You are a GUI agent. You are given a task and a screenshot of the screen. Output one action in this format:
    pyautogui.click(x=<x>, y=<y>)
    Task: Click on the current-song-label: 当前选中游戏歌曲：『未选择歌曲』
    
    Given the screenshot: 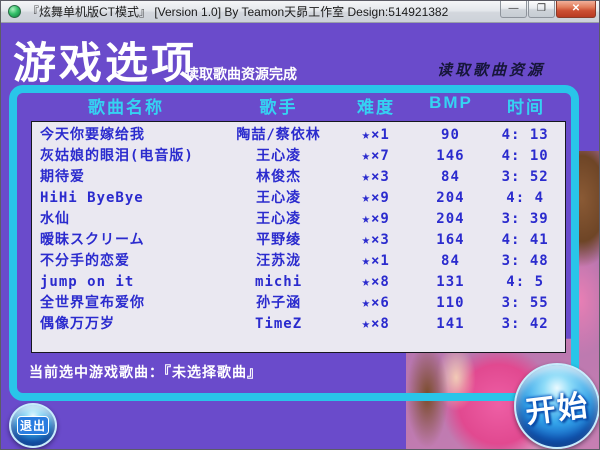 What is the action you would take?
    pyautogui.click(x=145, y=372)
    